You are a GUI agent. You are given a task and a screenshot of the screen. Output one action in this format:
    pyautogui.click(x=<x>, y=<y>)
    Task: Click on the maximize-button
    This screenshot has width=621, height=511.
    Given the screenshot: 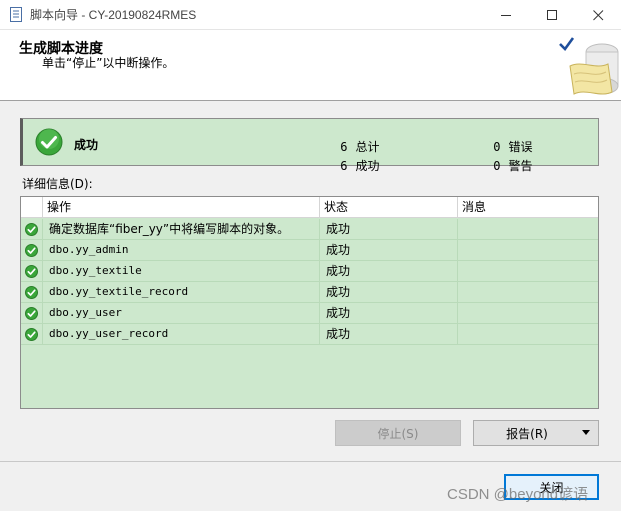 What is the action you would take?
    pyautogui.click(x=552, y=15)
    